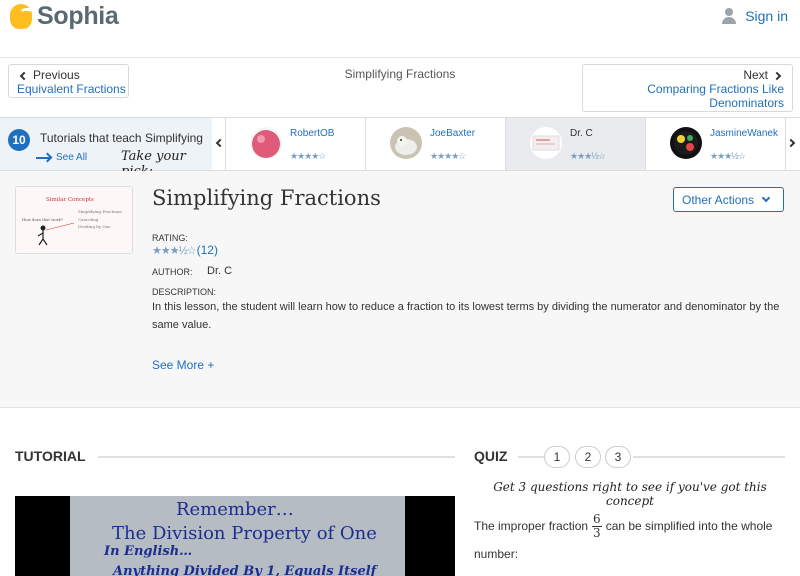  I want to click on thumbnail-bullet: Canceling, so click(88, 219).